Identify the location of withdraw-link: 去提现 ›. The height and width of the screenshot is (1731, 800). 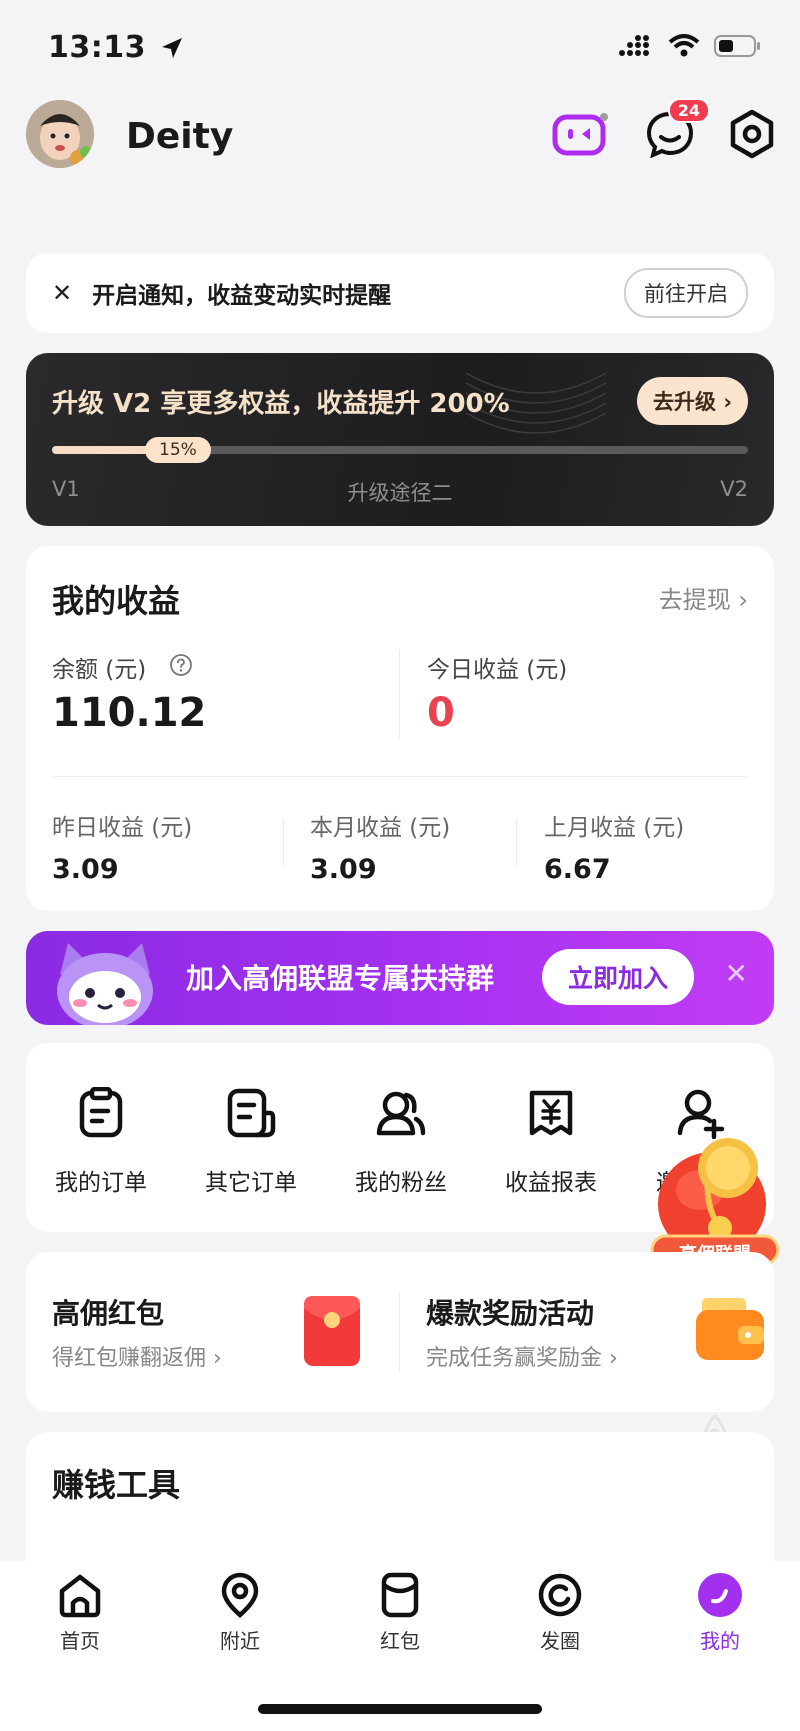
(703, 597).